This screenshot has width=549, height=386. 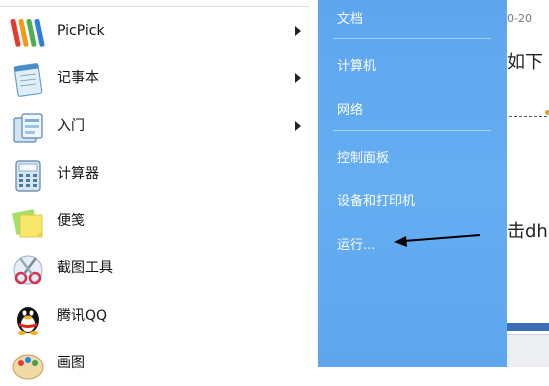 What do you see at coordinates (71, 221) in the screenshot?
I see `program-label: 便笺` at bounding box center [71, 221].